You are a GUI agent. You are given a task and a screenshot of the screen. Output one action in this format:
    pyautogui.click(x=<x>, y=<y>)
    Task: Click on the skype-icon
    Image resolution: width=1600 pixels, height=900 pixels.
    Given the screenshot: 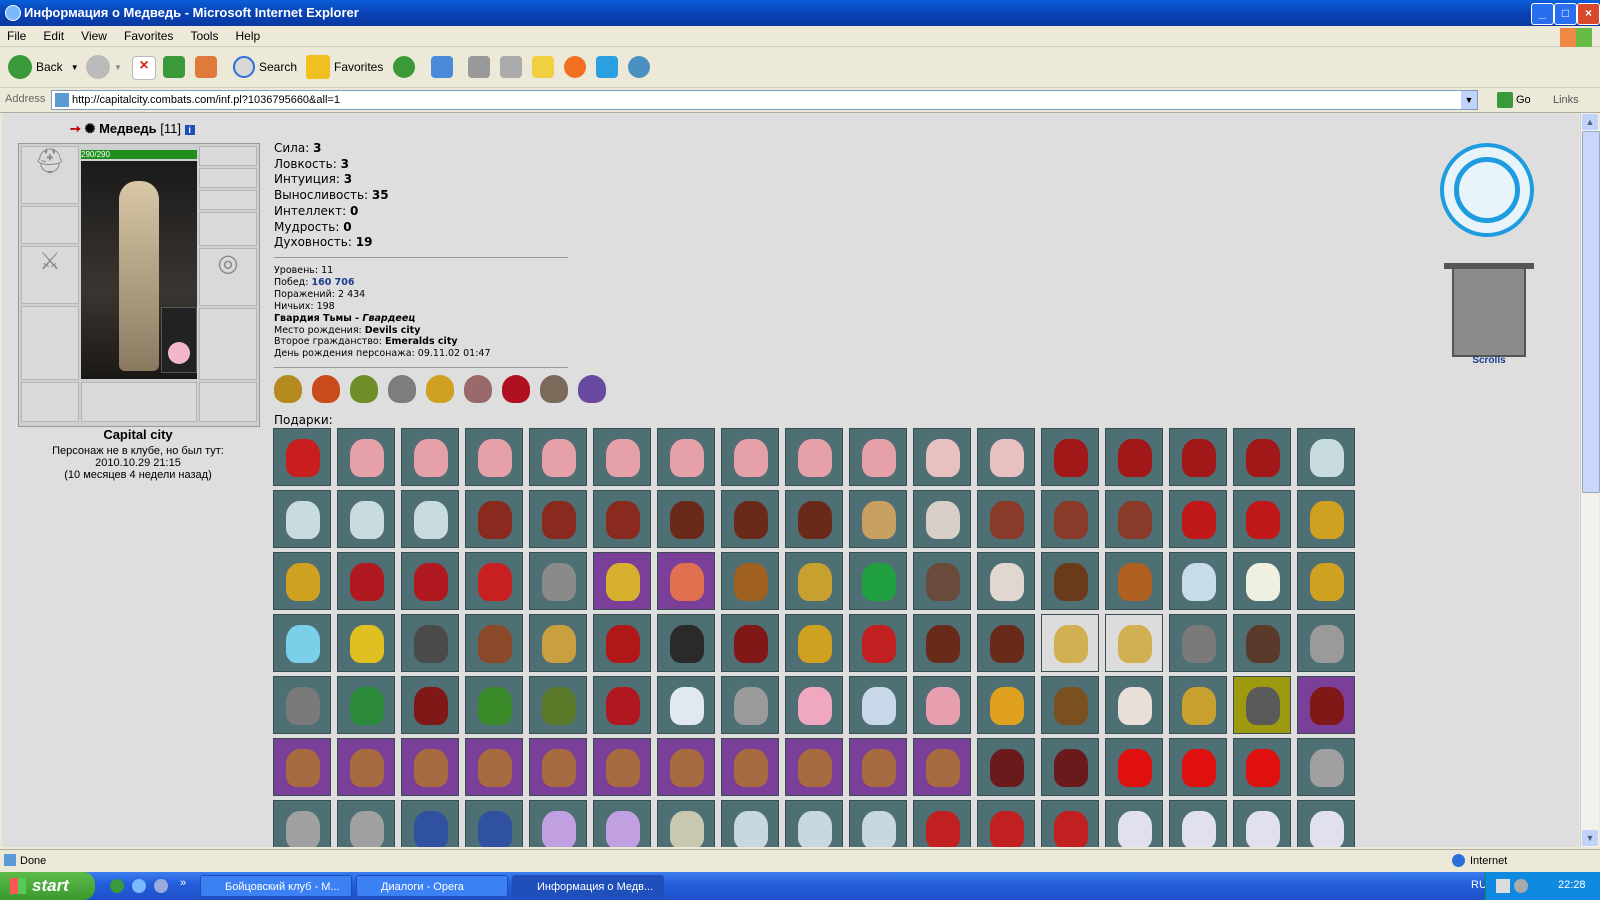 What is the action you would take?
    pyautogui.click(x=607, y=67)
    